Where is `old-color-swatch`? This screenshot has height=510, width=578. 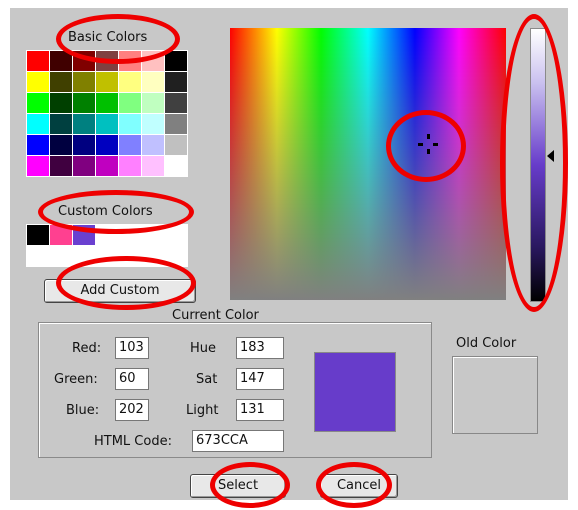
old-color-swatch is located at coordinates (495, 395).